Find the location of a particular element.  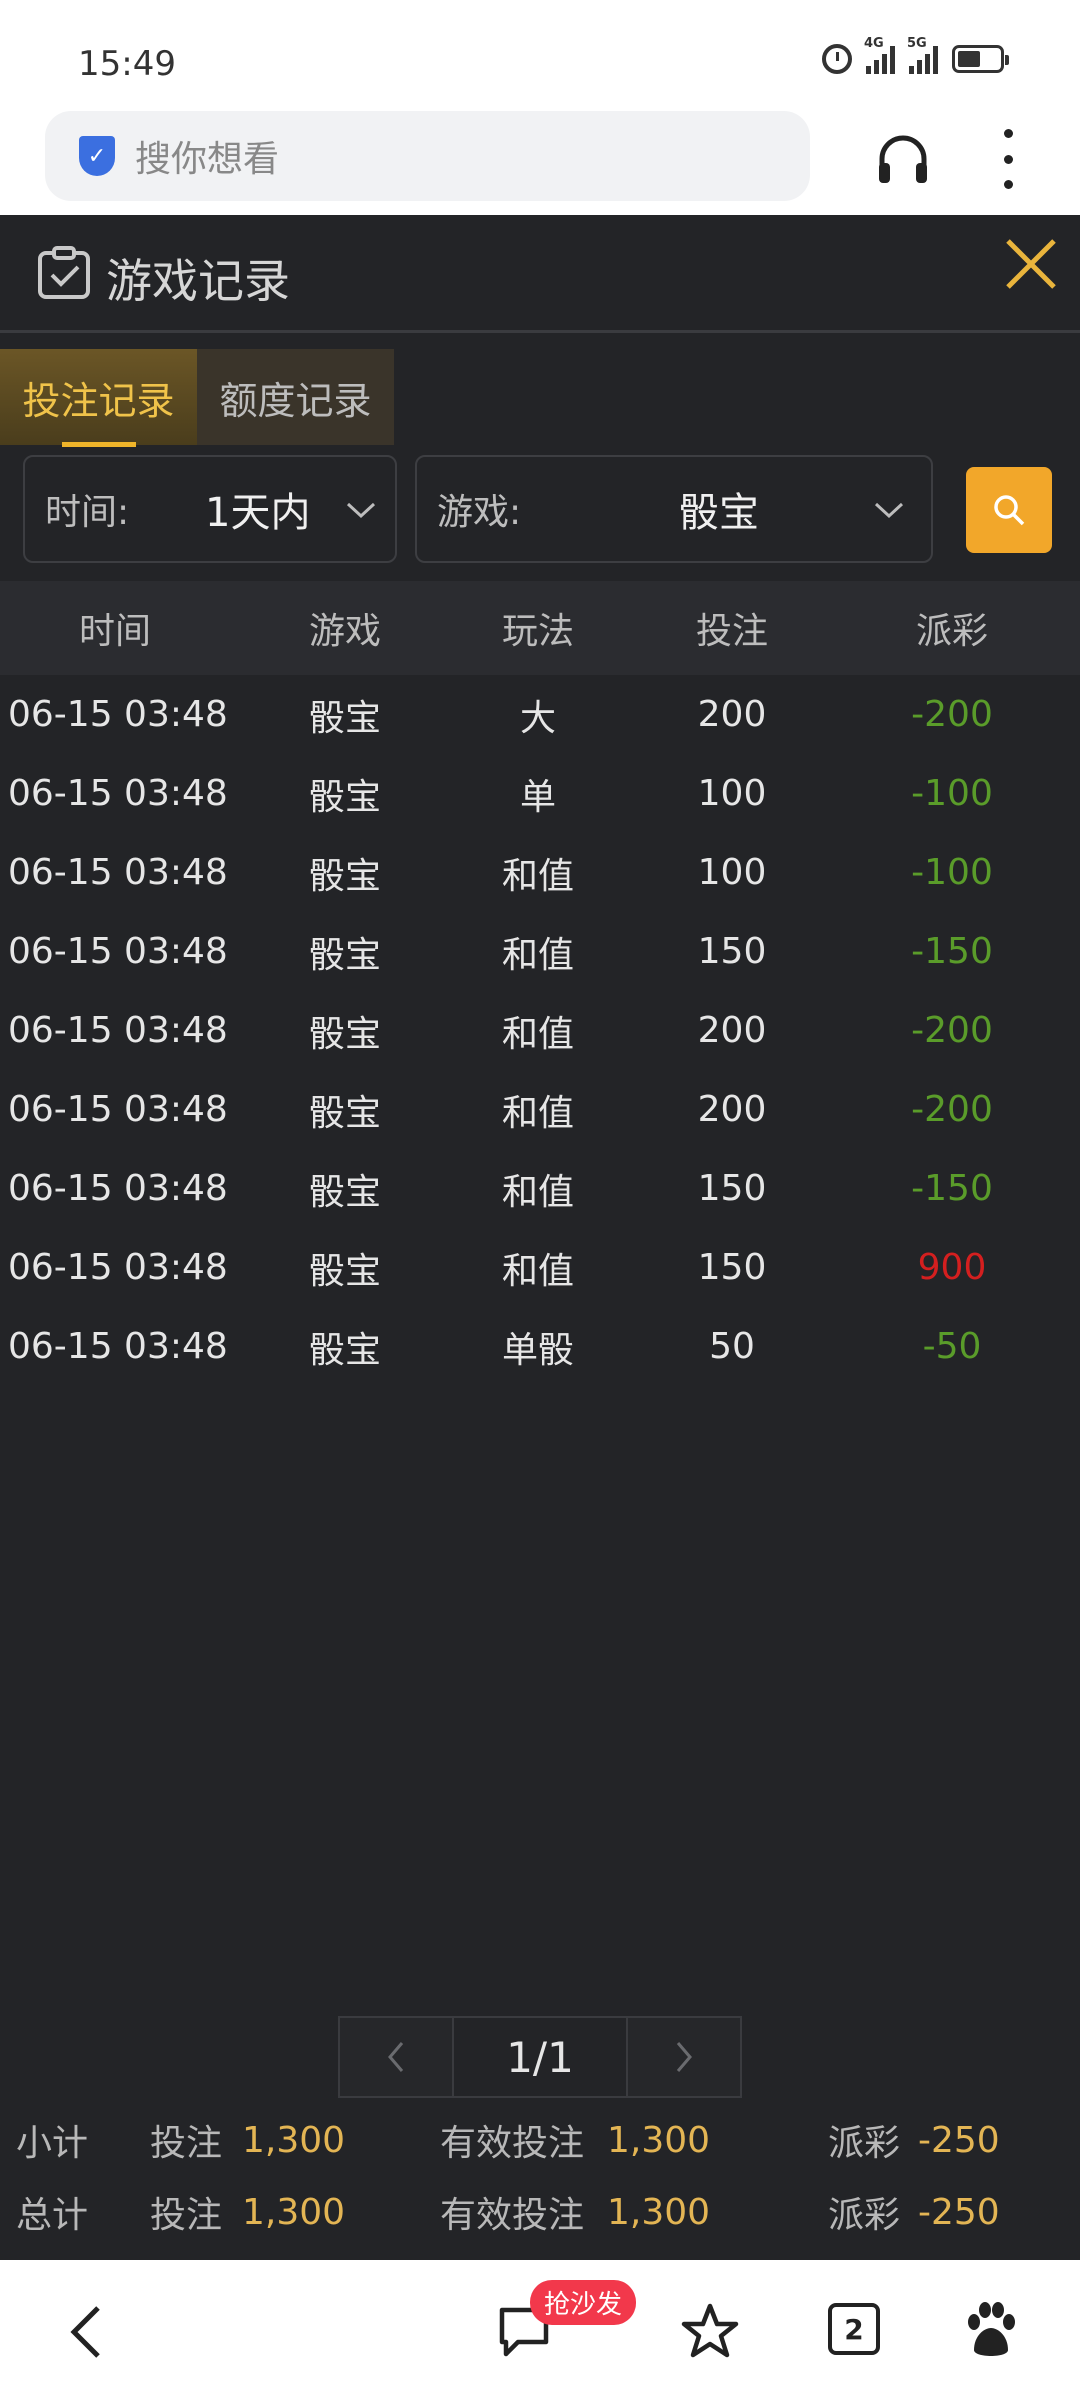

table-row: 06-15 03:48 骰宝 和值 200 -200 is located at coordinates (540, 1030).